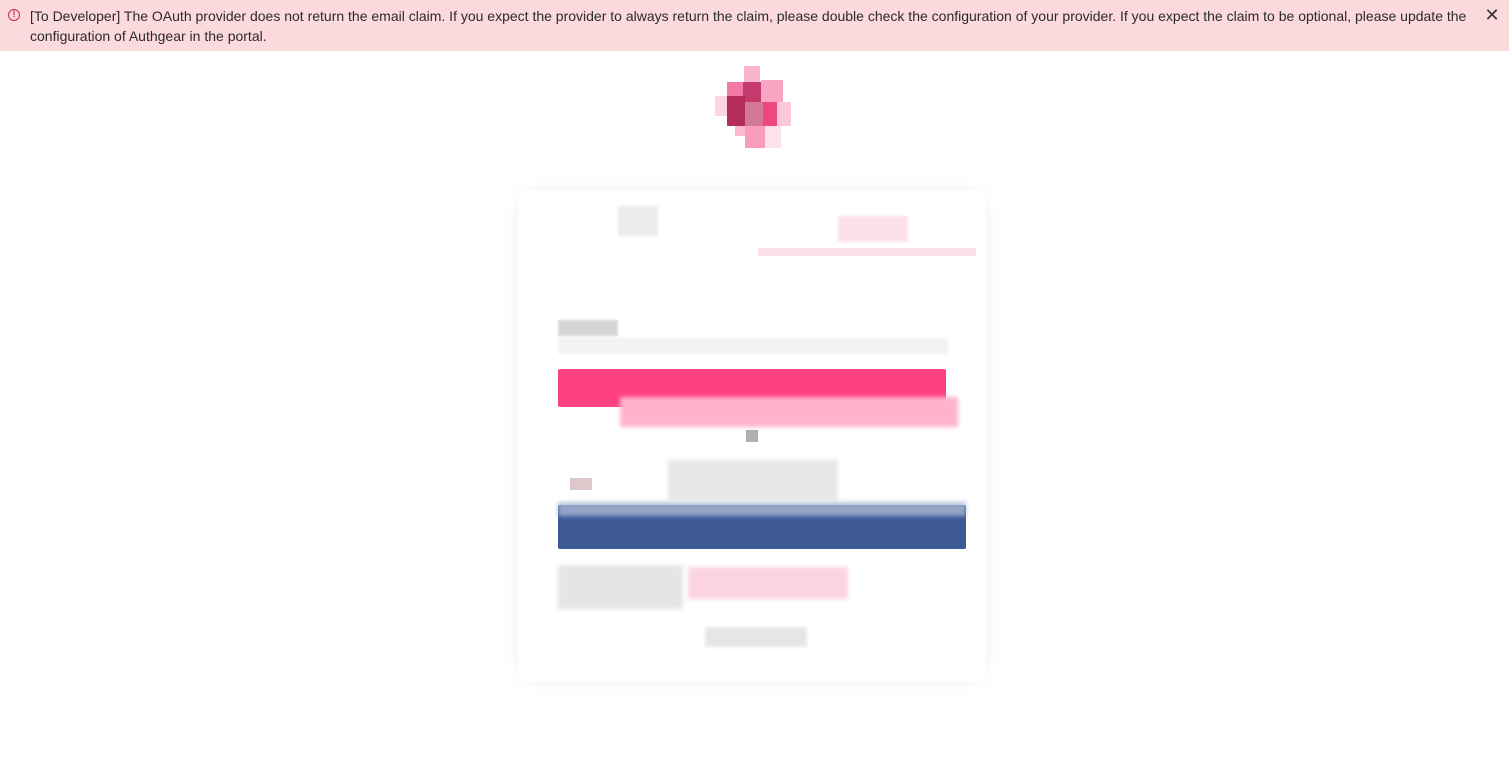 Image resolution: width=1509 pixels, height=764 pixels. What do you see at coordinates (620, 587) in the screenshot?
I see `secondary-text-placeholder` at bounding box center [620, 587].